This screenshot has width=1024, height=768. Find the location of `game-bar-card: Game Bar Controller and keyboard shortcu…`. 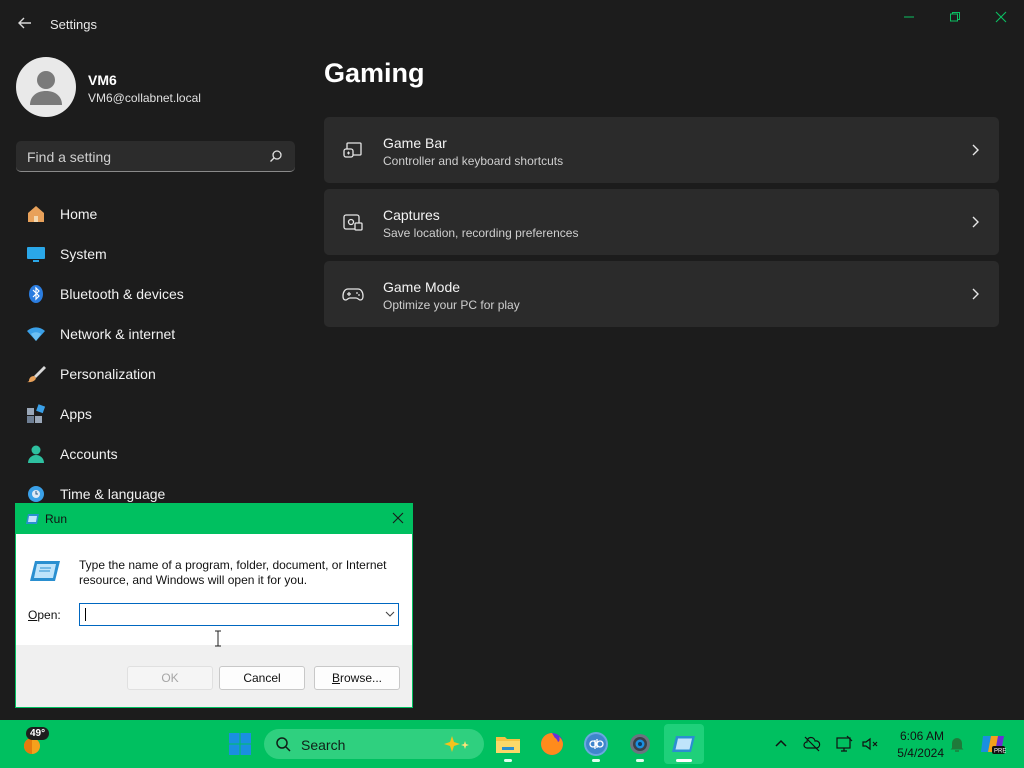

game-bar-card: Game Bar Controller and keyboard shortcu… is located at coordinates (661, 150).